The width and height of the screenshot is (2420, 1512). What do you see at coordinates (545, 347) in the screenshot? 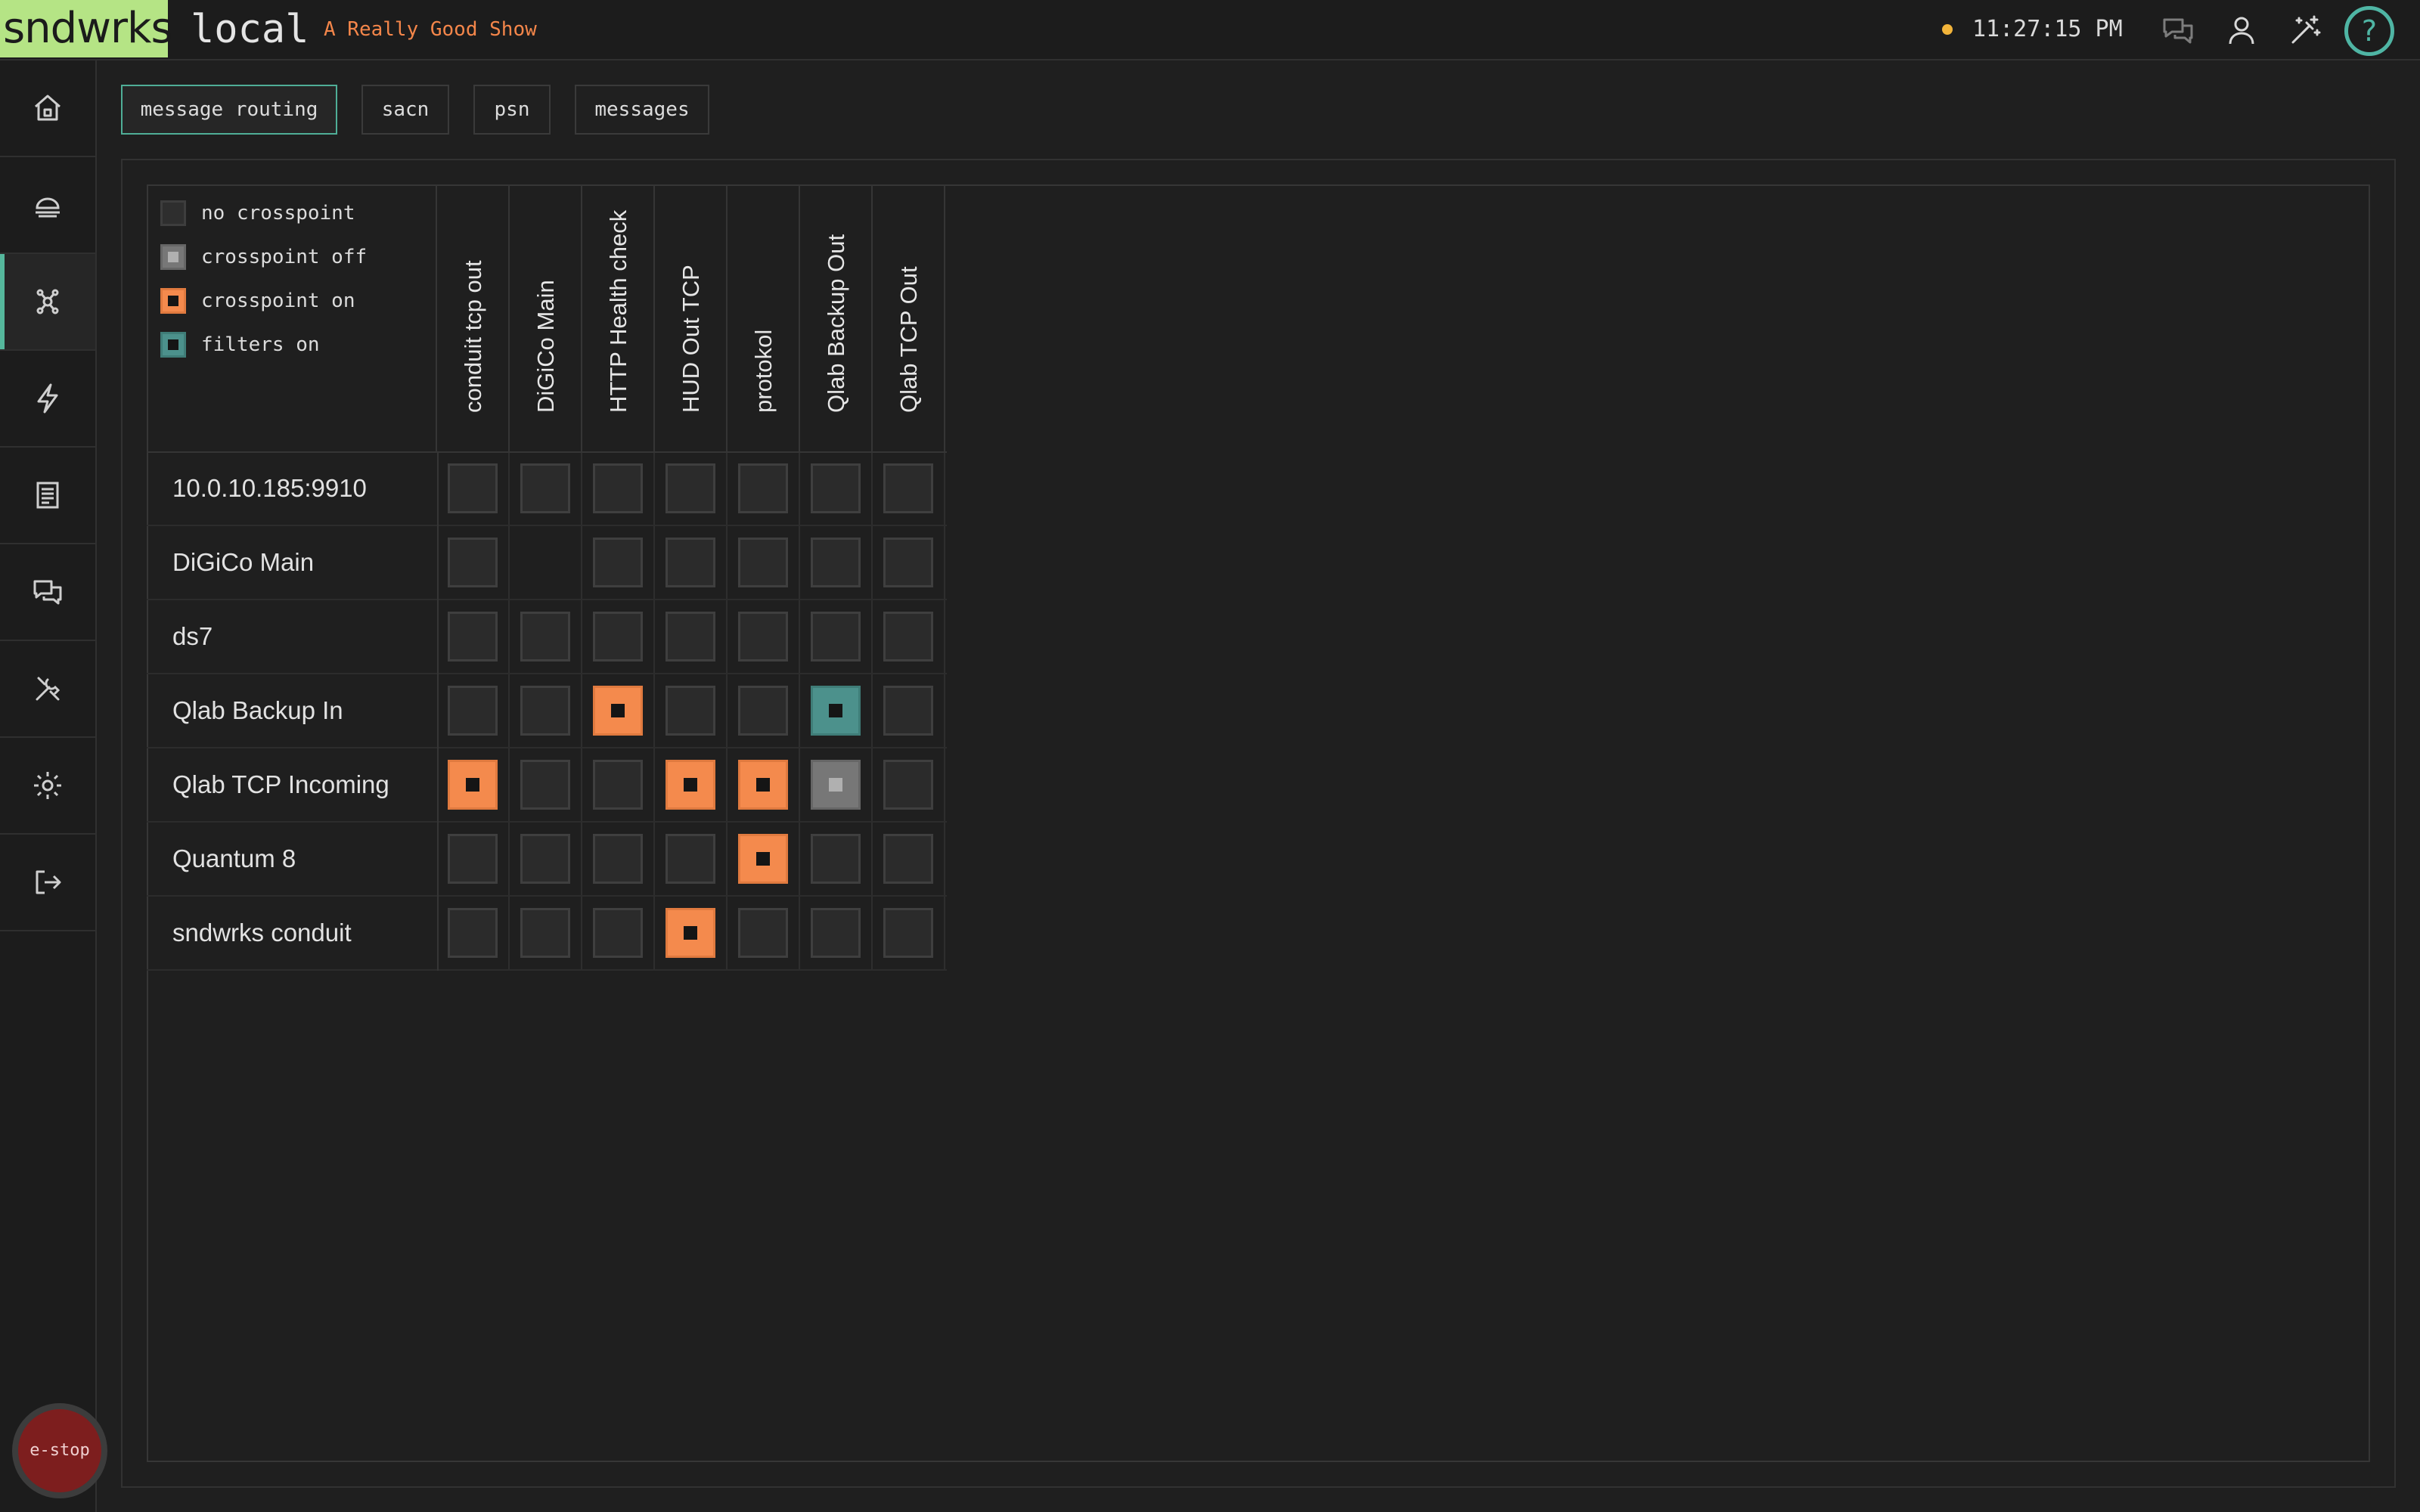
I see `column-label: DiGiCo Main` at bounding box center [545, 347].